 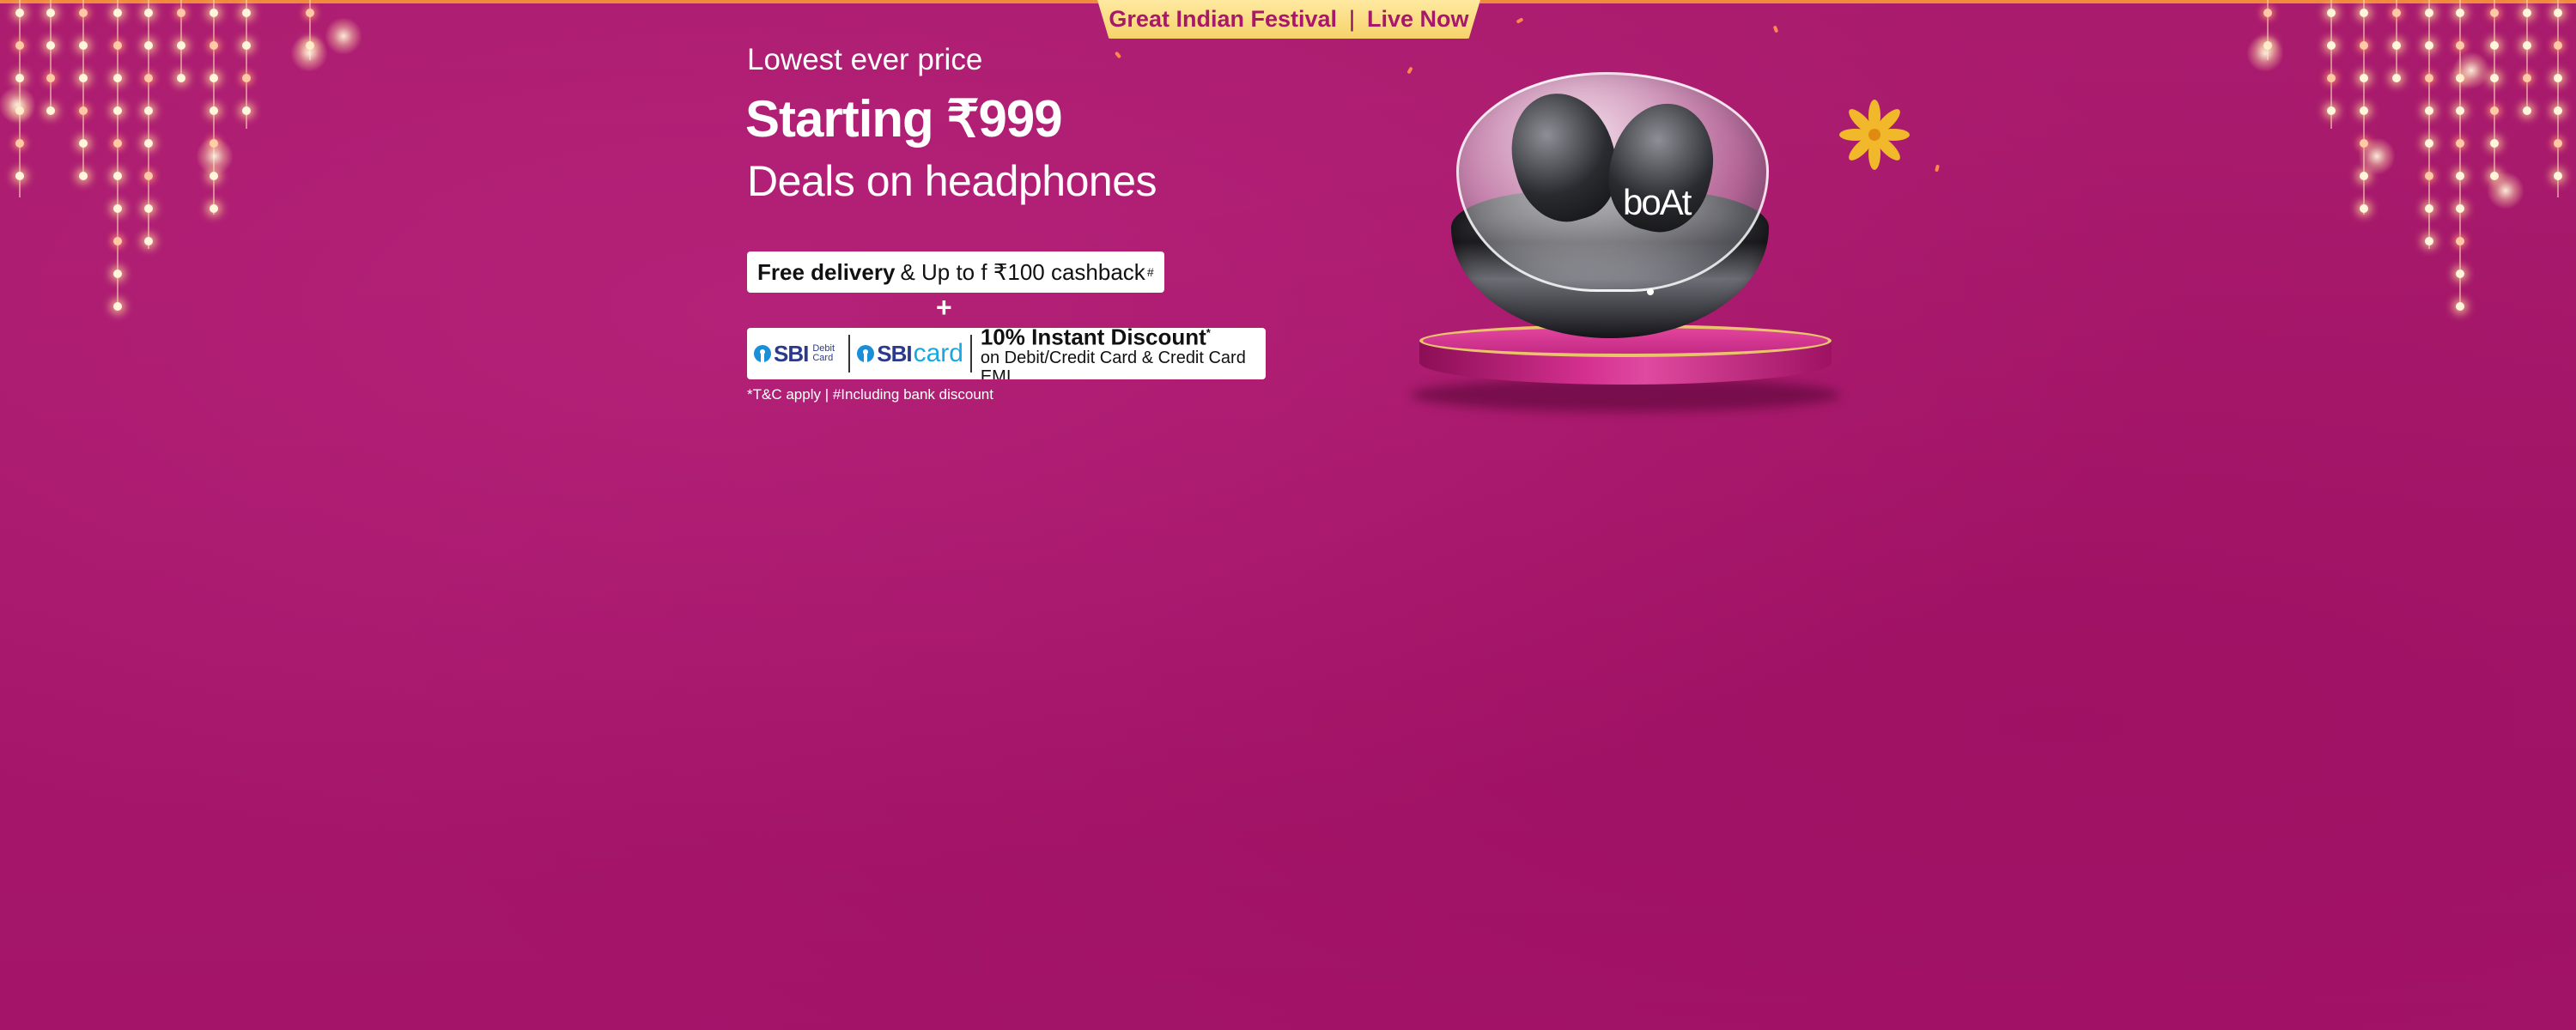 What do you see at coordinates (1023, 271) in the screenshot?
I see `delivery-cashback-text: & Up to f ₹100 cashback` at bounding box center [1023, 271].